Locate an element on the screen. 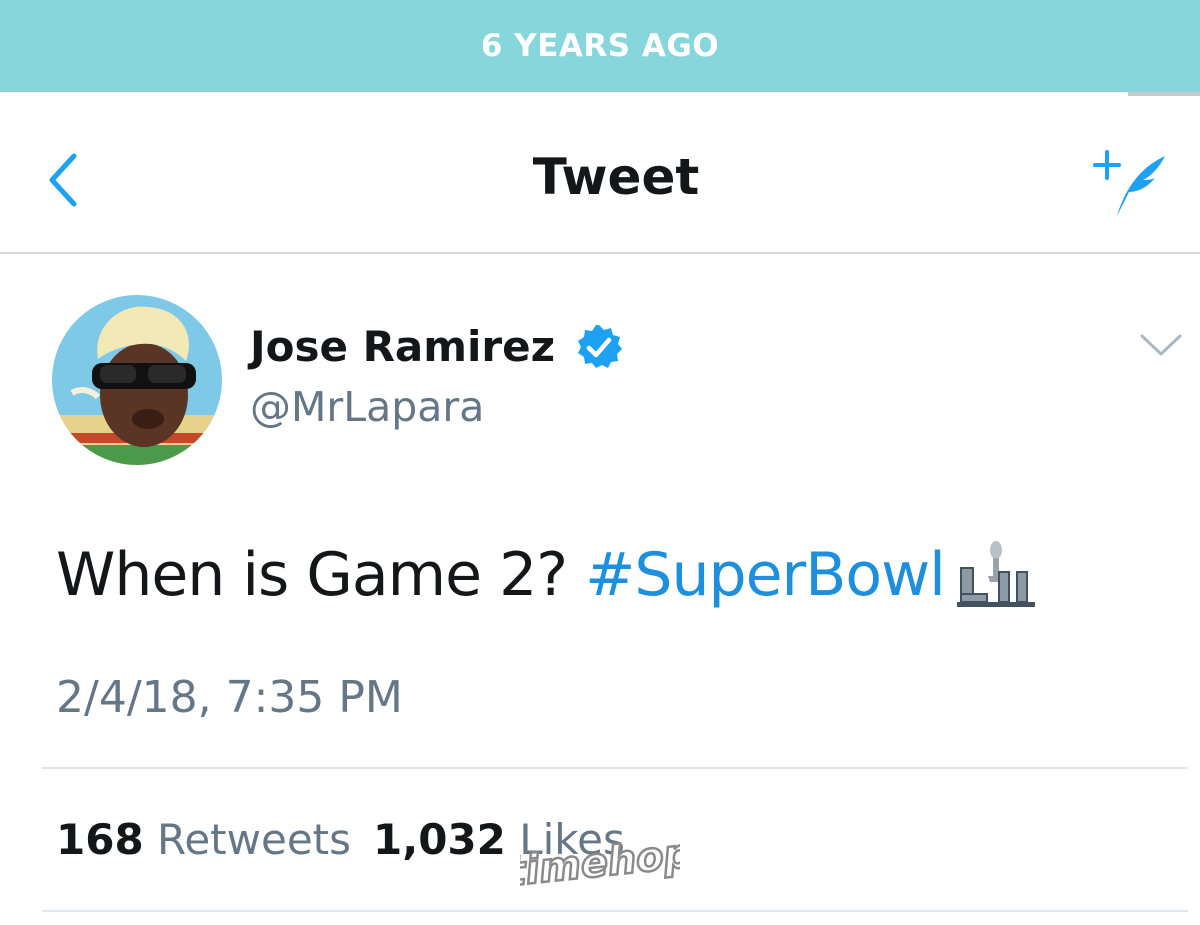 This screenshot has width=1200, height=925. banner-label: 6 YEARS AGO is located at coordinates (600, 46).